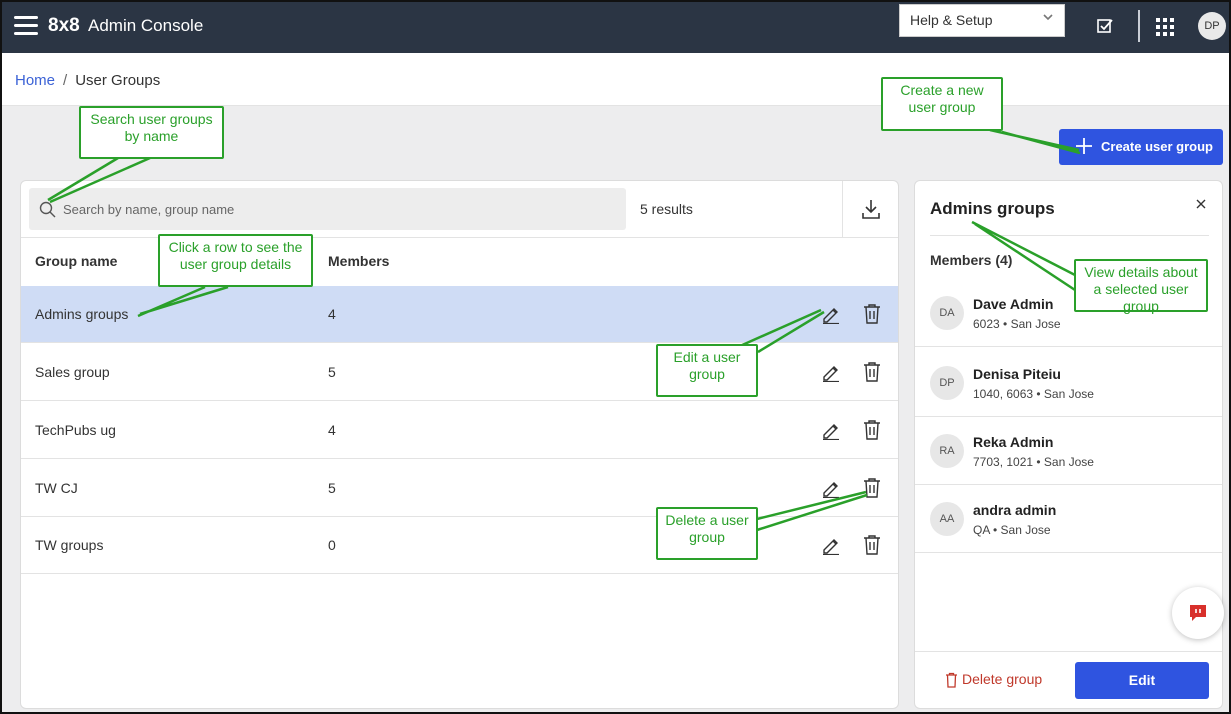 Image resolution: width=1231 pixels, height=714 pixels. I want to click on chat-bubble-icon, so click(1198, 613).